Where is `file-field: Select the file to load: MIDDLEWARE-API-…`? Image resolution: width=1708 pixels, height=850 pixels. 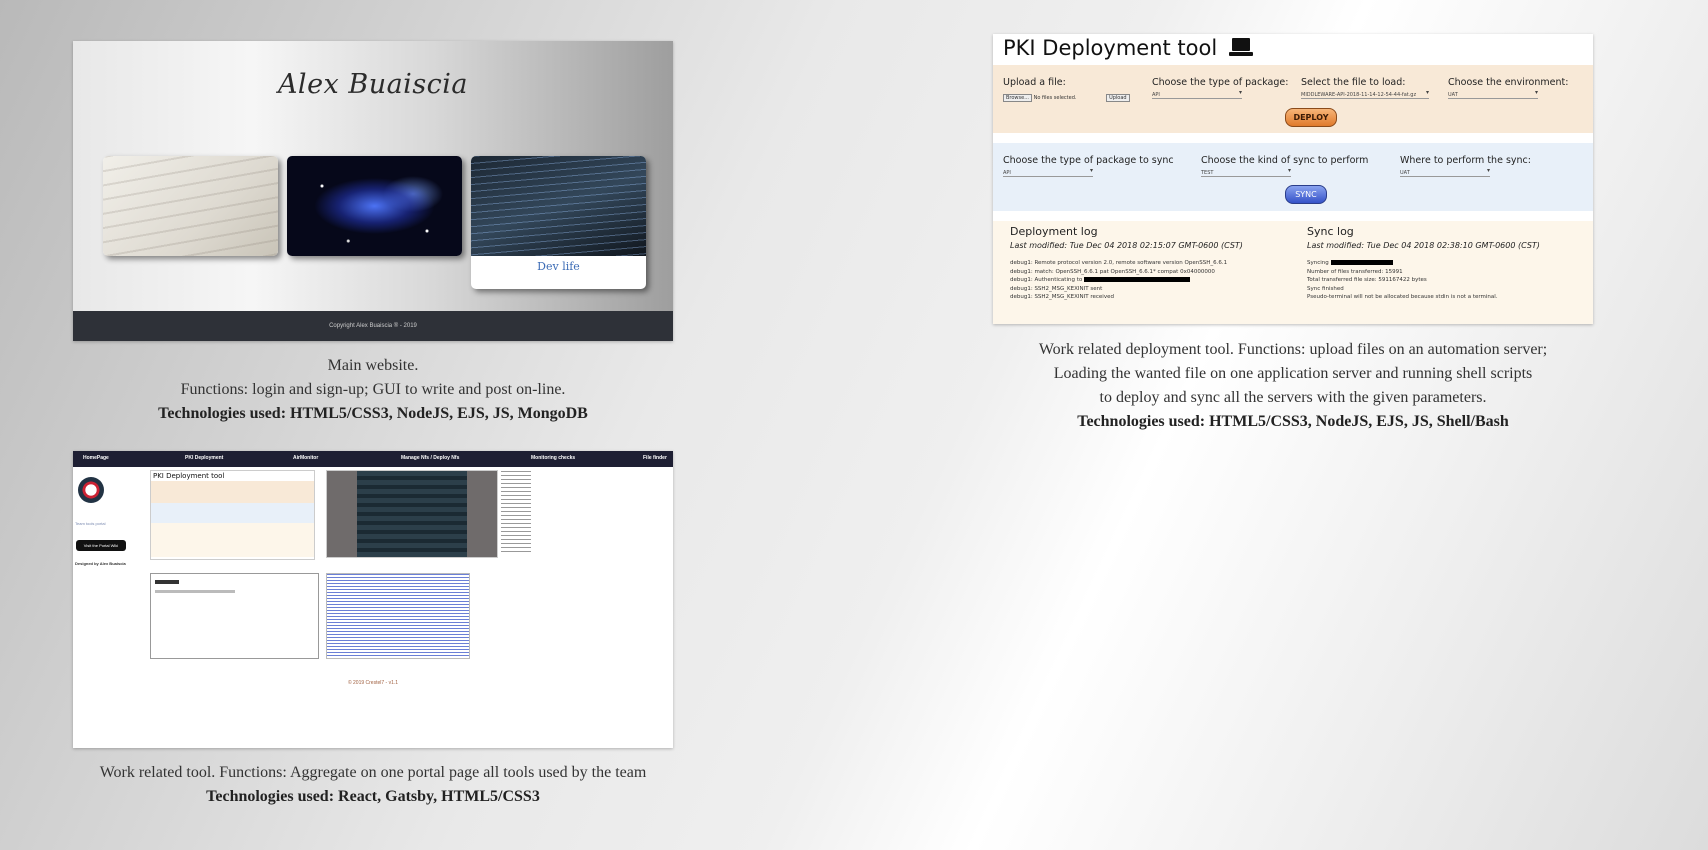
file-field: Select the file to load: MIDDLEWARE-API-… is located at coordinates (1365, 88).